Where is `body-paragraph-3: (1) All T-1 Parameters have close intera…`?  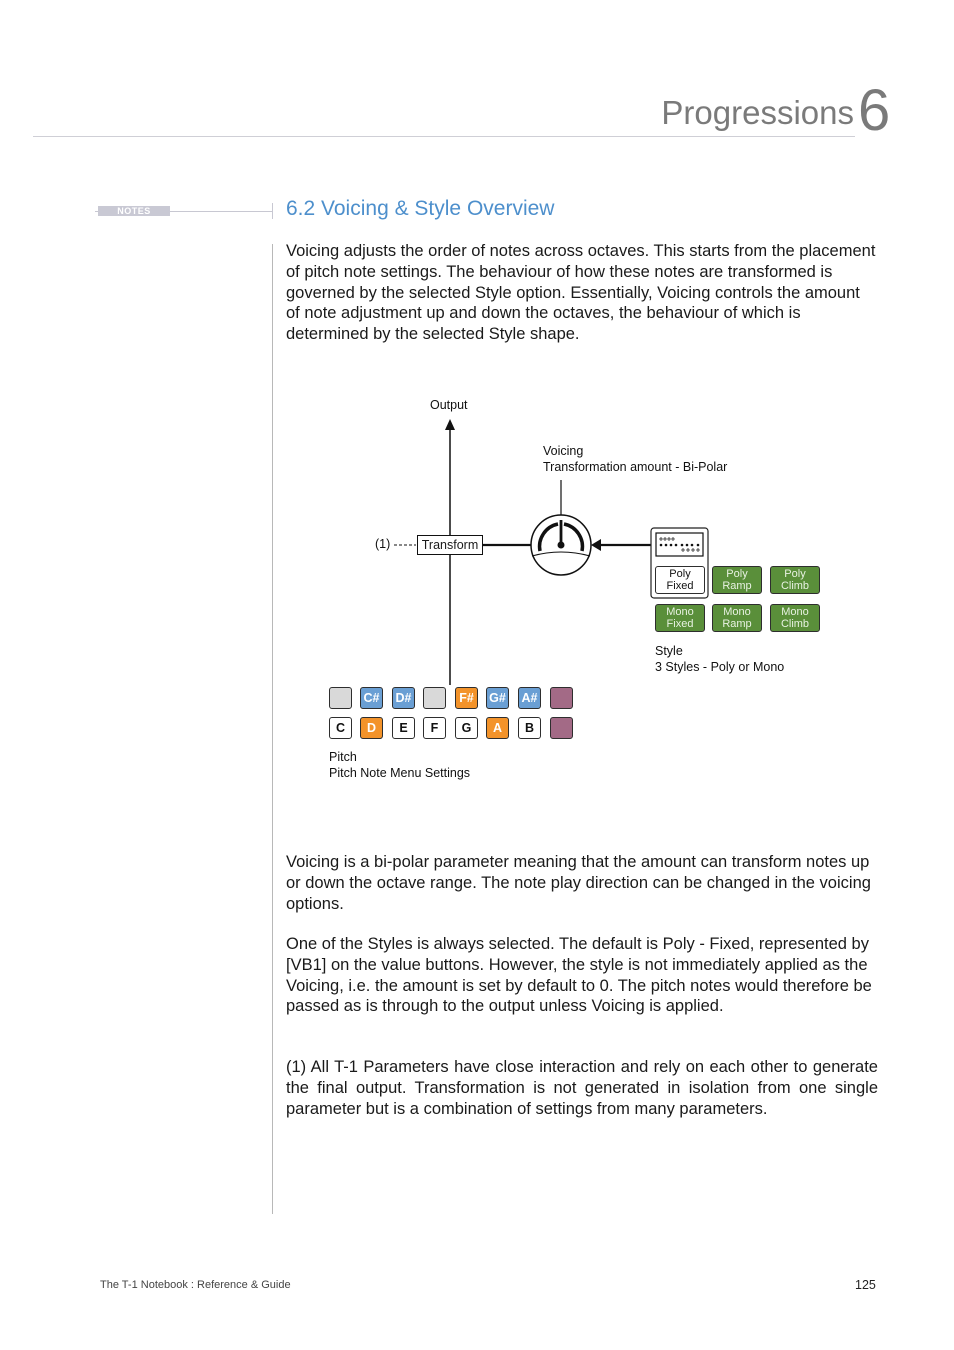
body-paragraph-3: (1) All T-1 Parameters have close intera… is located at coordinates (582, 1088).